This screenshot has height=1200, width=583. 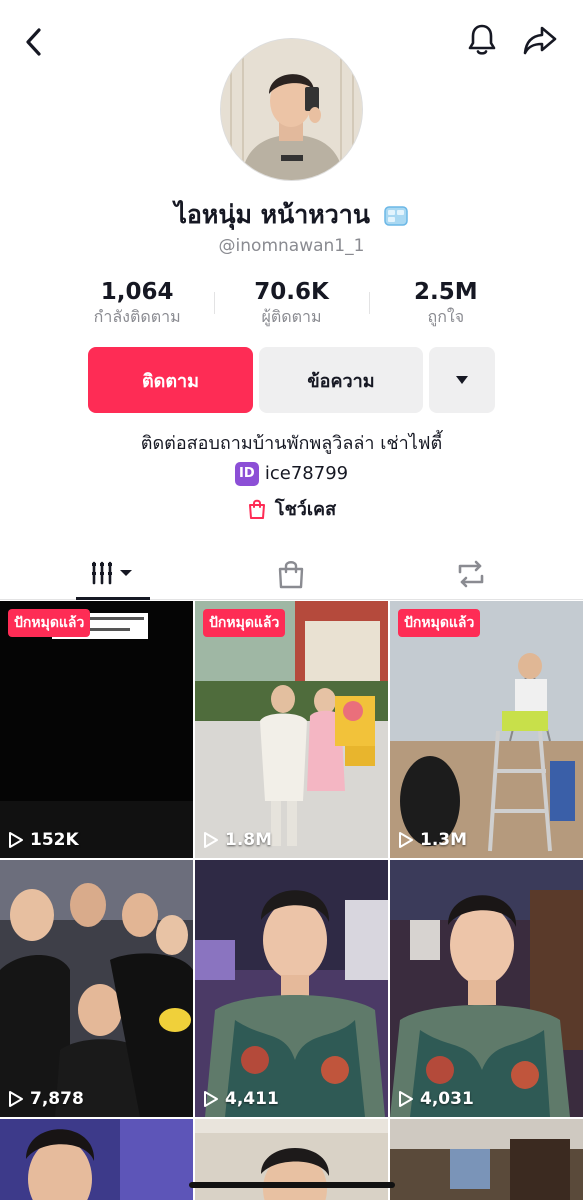 What do you see at coordinates (291, 292) in the screenshot?
I see `stat-value: 70.6K` at bounding box center [291, 292].